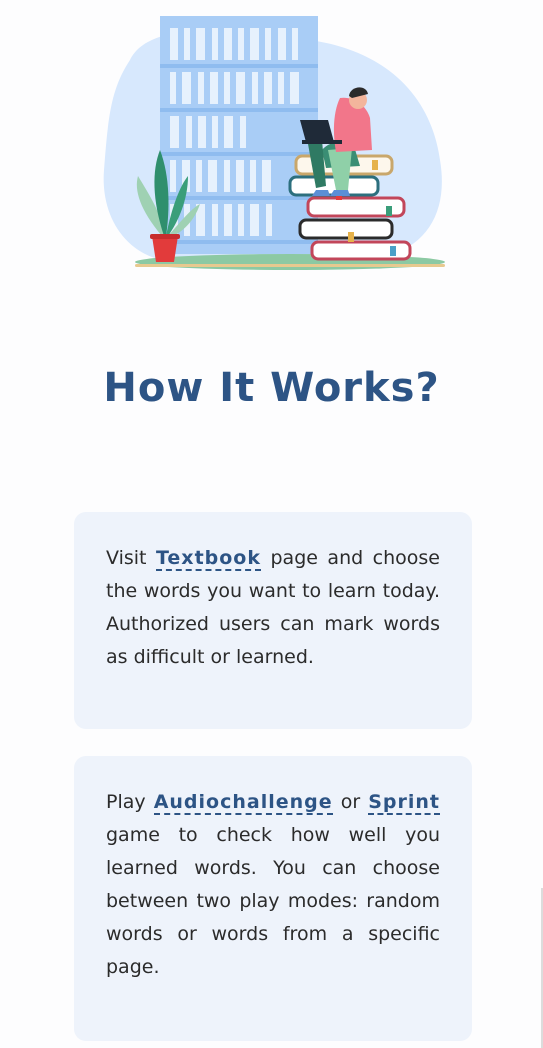 The width and height of the screenshot is (543, 1048). Describe the element at coordinates (130, 802) in the screenshot. I see `card-text-prefix: Play` at that location.